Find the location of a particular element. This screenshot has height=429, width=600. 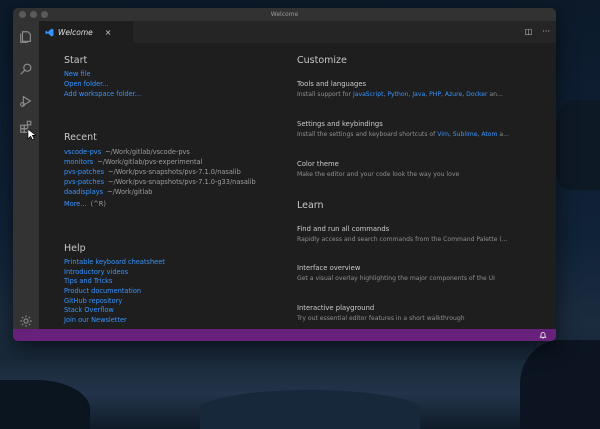

recent-item: monitors ~/Work/gitlab/pvs-experimental is located at coordinates (133, 162).